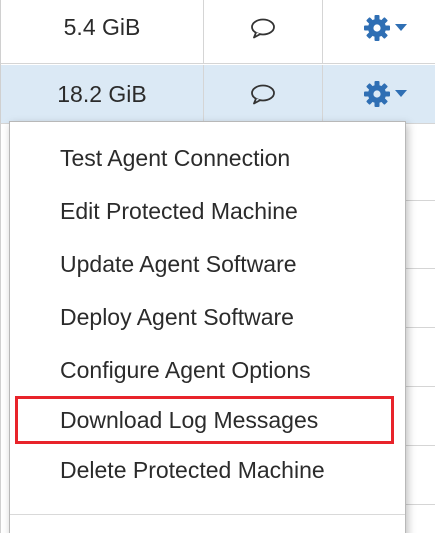  I want to click on size-cell: 5.4 GiB, so click(102, 31).